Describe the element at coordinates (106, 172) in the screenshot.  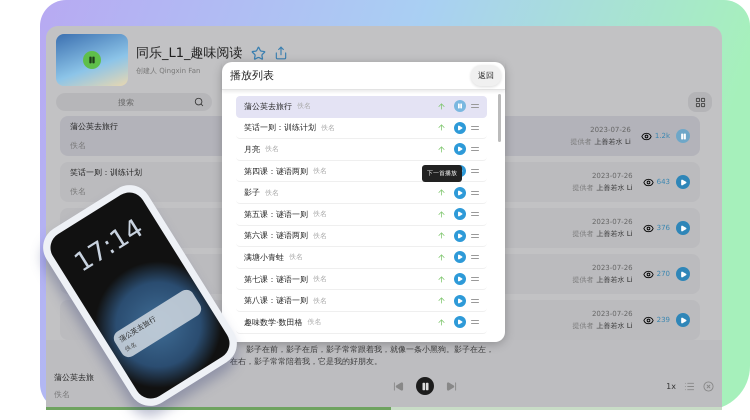
I see `track-title: 笑话一则：训练计划` at that location.